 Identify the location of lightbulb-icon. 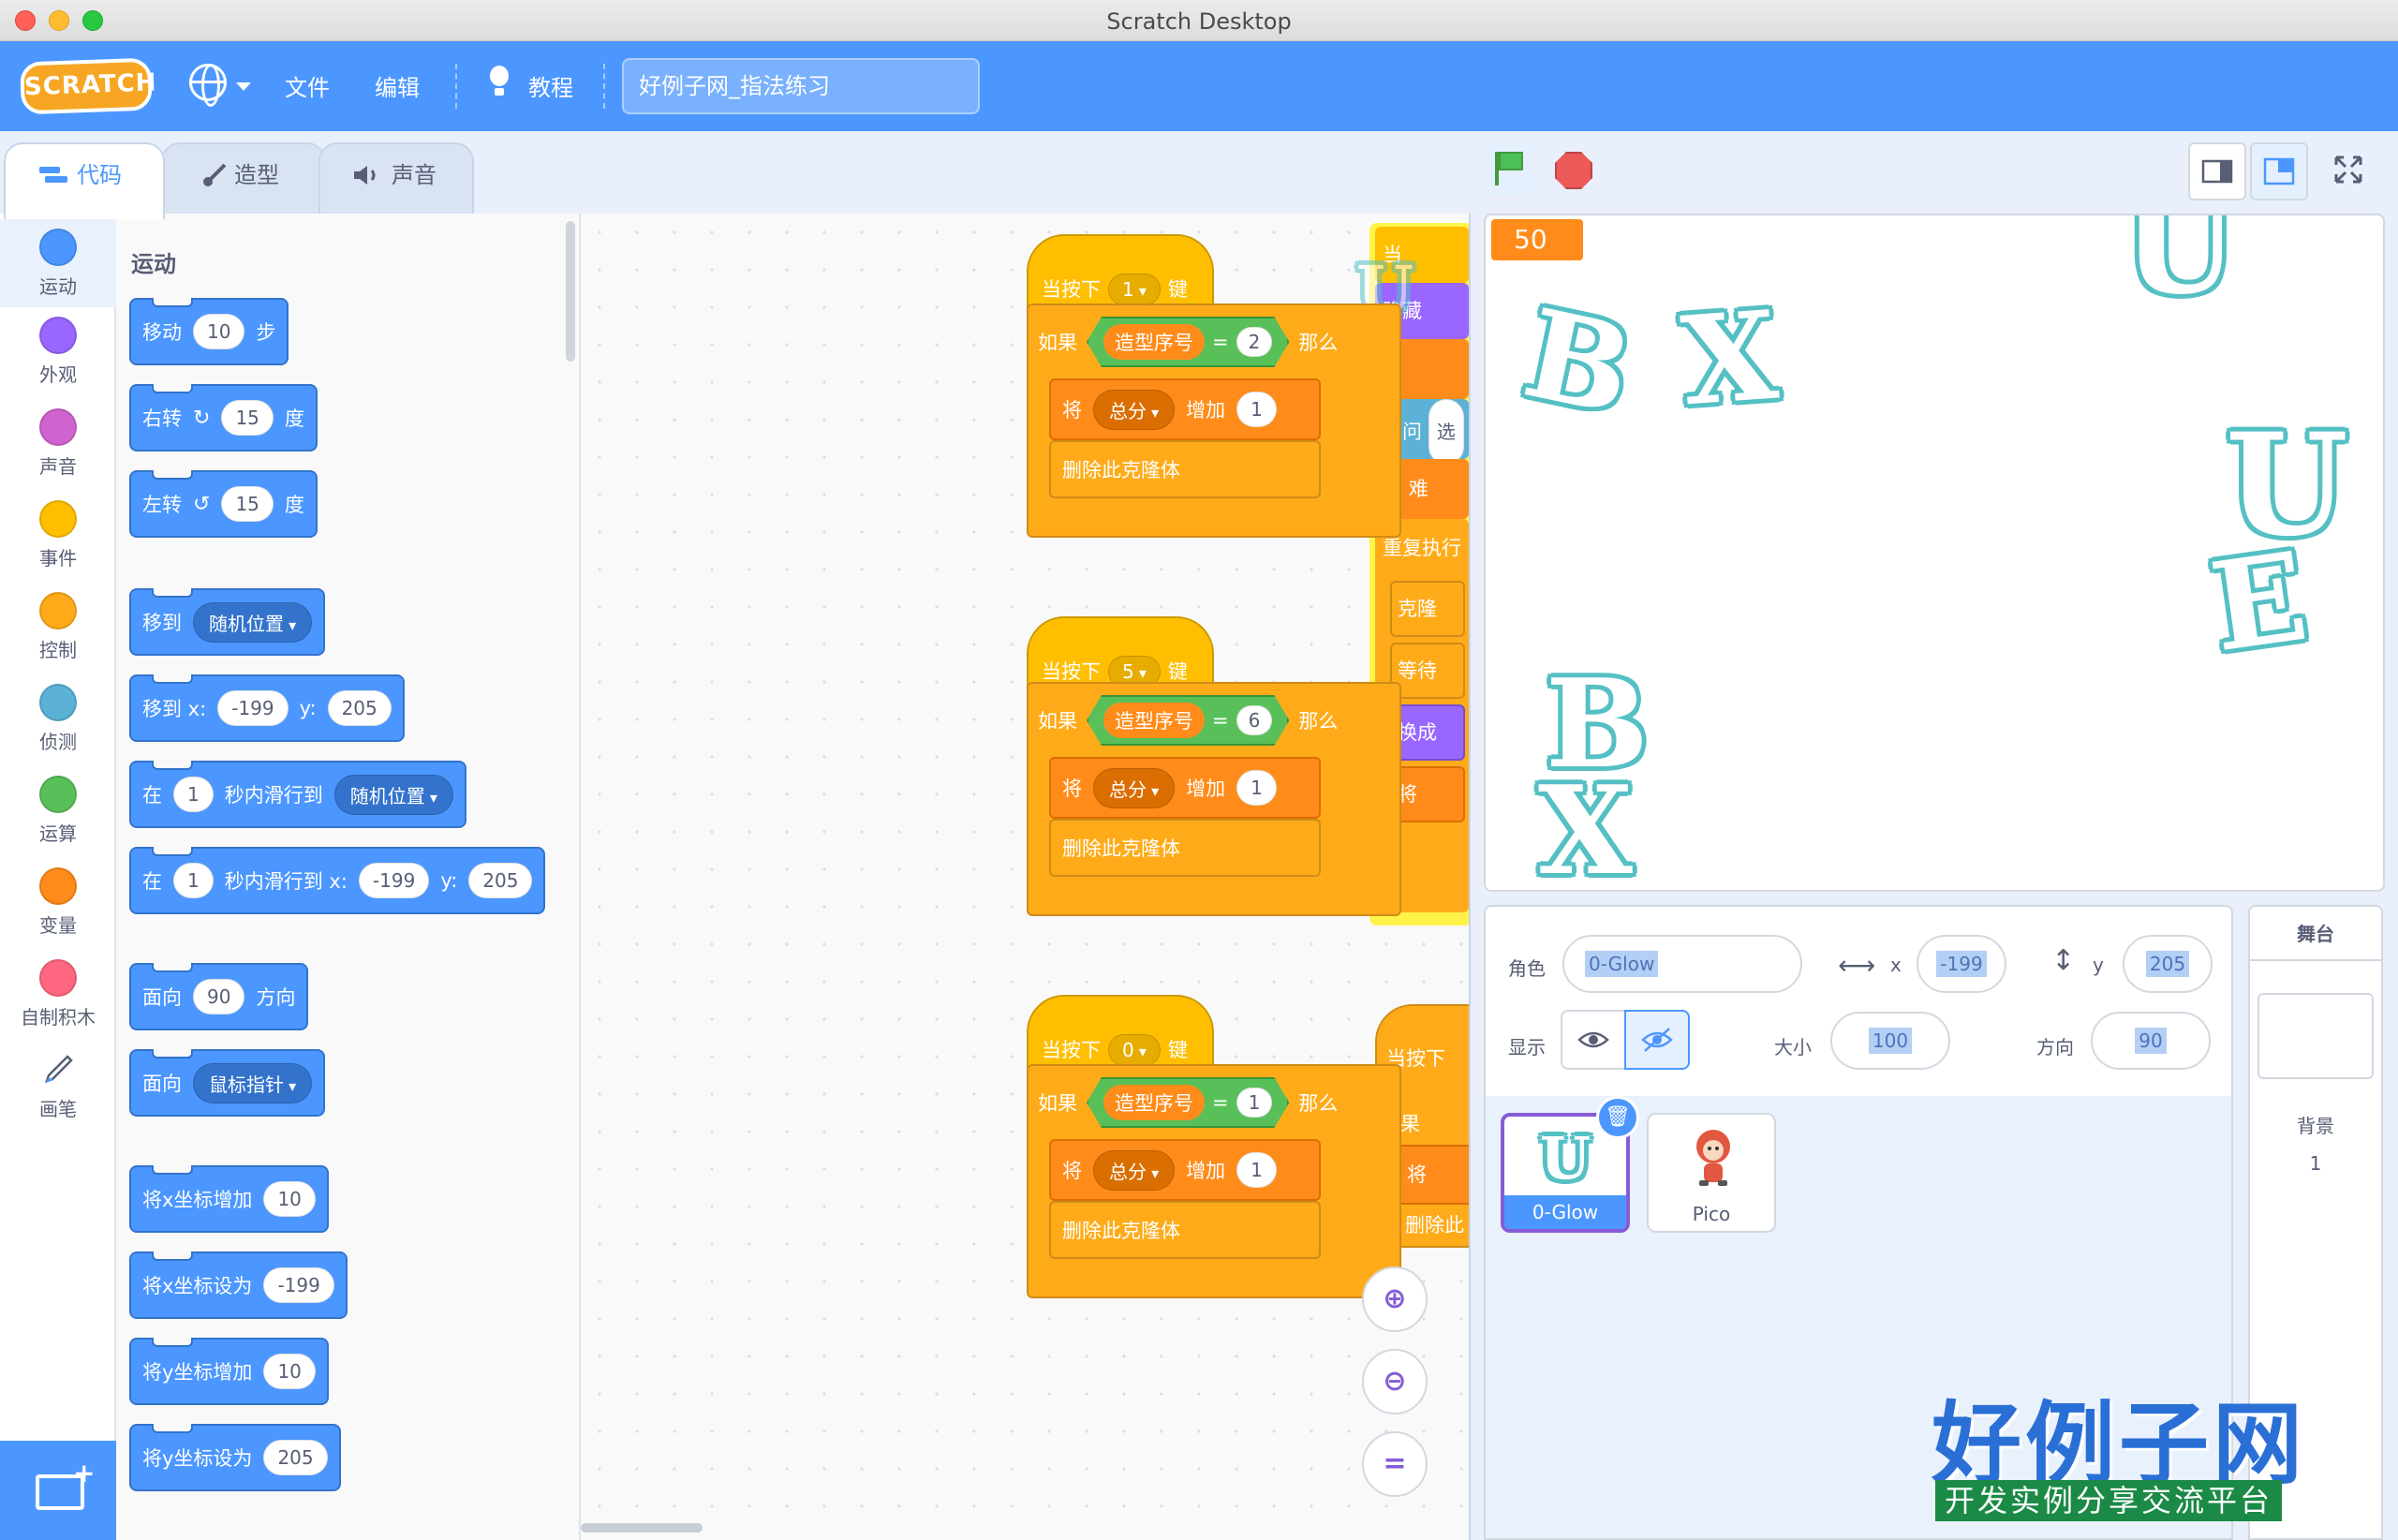
(499, 80).